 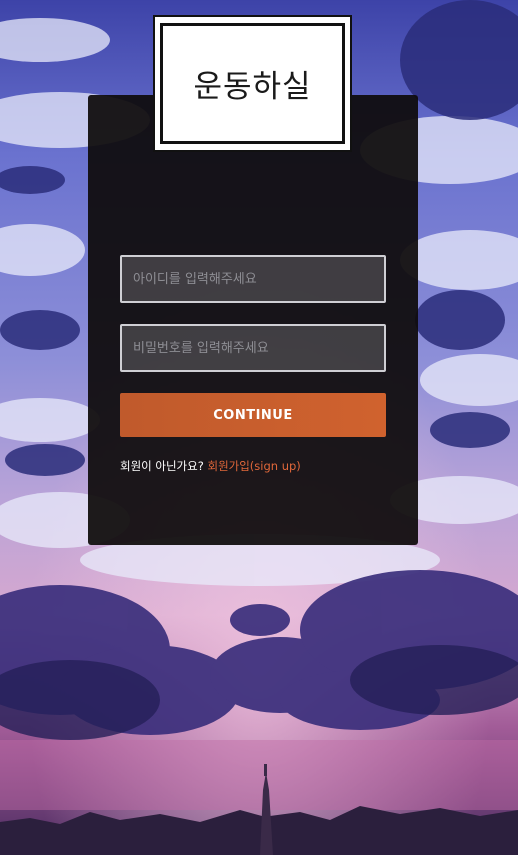 I want to click on signup-row: 회원이 아닌가요? 회원가입(sign up), so click(x=210, y=466).